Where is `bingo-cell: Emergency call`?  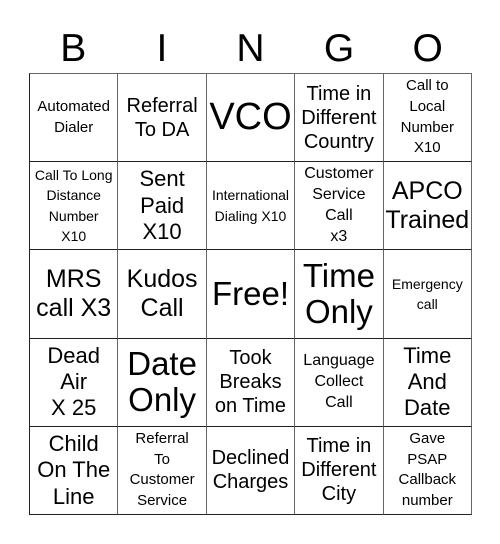 bingo-cell: Emergency call is located at coordinates (427, 294).